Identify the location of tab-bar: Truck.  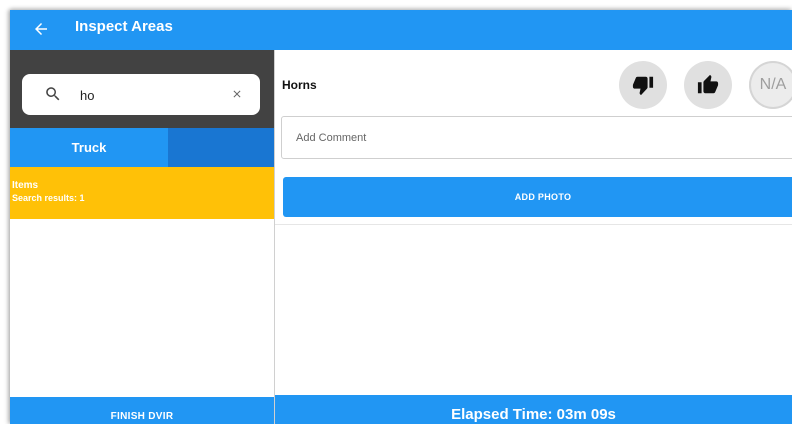
(142, 147).